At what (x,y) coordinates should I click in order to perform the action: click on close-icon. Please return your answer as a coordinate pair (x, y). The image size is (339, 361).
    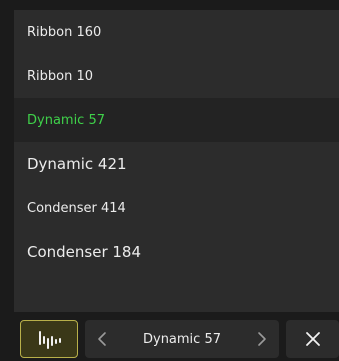
    Looking at the image, I should click on (312, 339).